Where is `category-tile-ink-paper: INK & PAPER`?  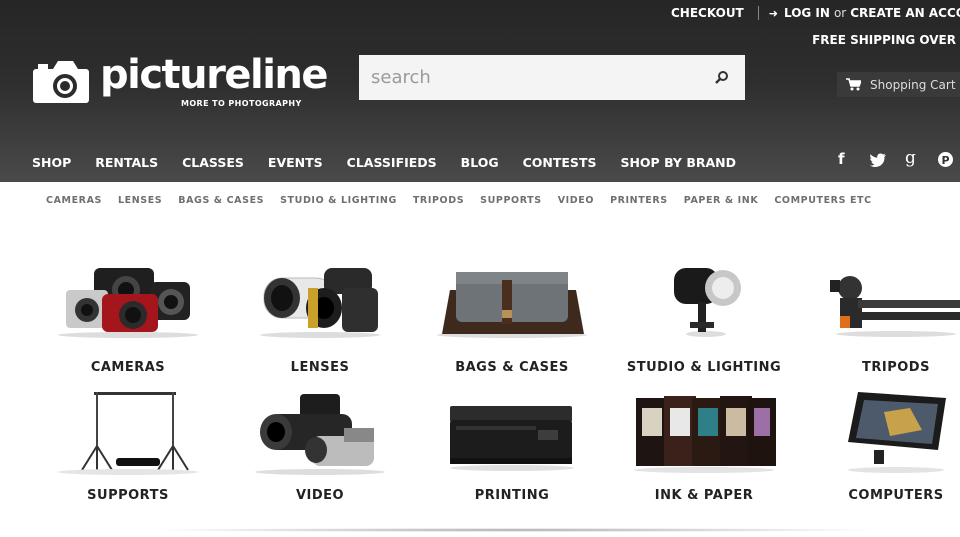
category-tile-ink-paper: INK & PAPER is located at coordinates (704, 448).